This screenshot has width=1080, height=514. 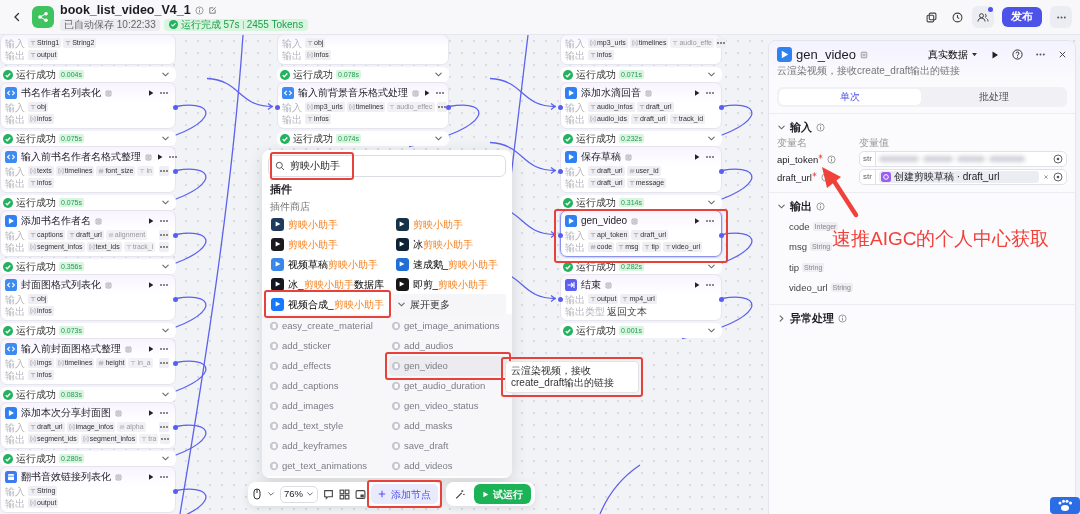 What do you see at coordinates (1062, 54) in the screenshot?
I see `close-icon` at bounding box center [1062, 54].